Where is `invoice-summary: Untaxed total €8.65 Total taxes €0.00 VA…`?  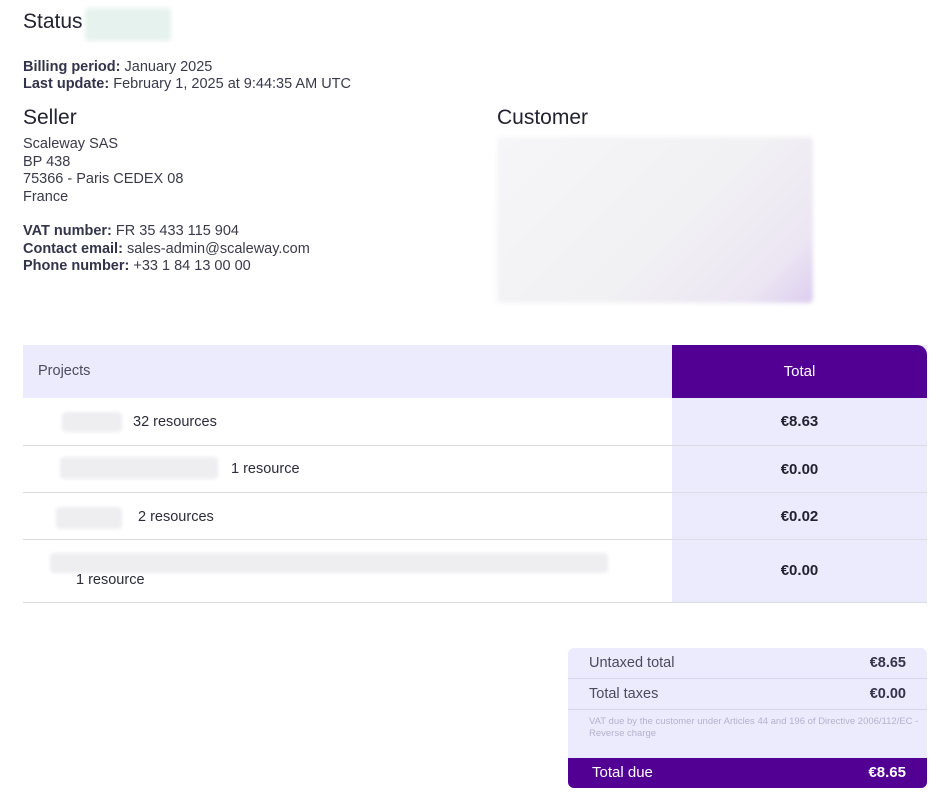
invoice-summary: Untaxed total €8.65 Total taxes €0.00 VA… is located at coordinates (747, 718).